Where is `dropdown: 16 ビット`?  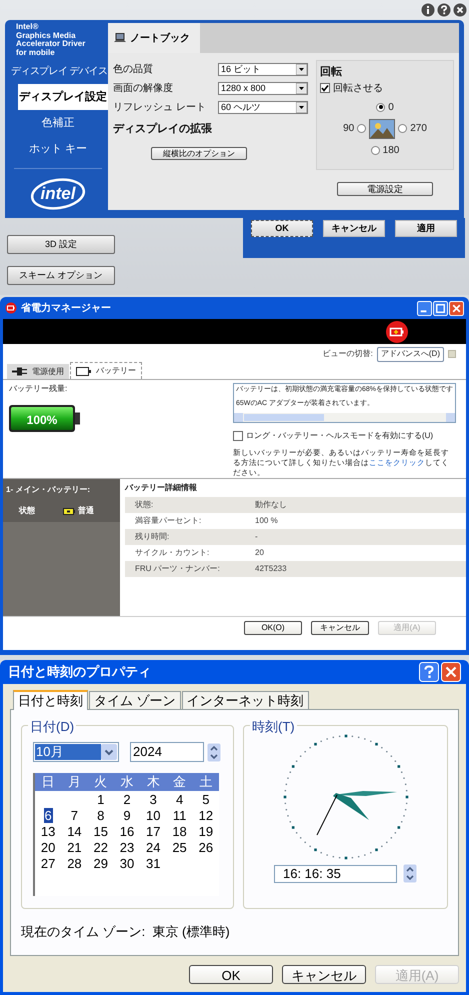 dropdown: 16 ビット is located at coordinates (263, 69).